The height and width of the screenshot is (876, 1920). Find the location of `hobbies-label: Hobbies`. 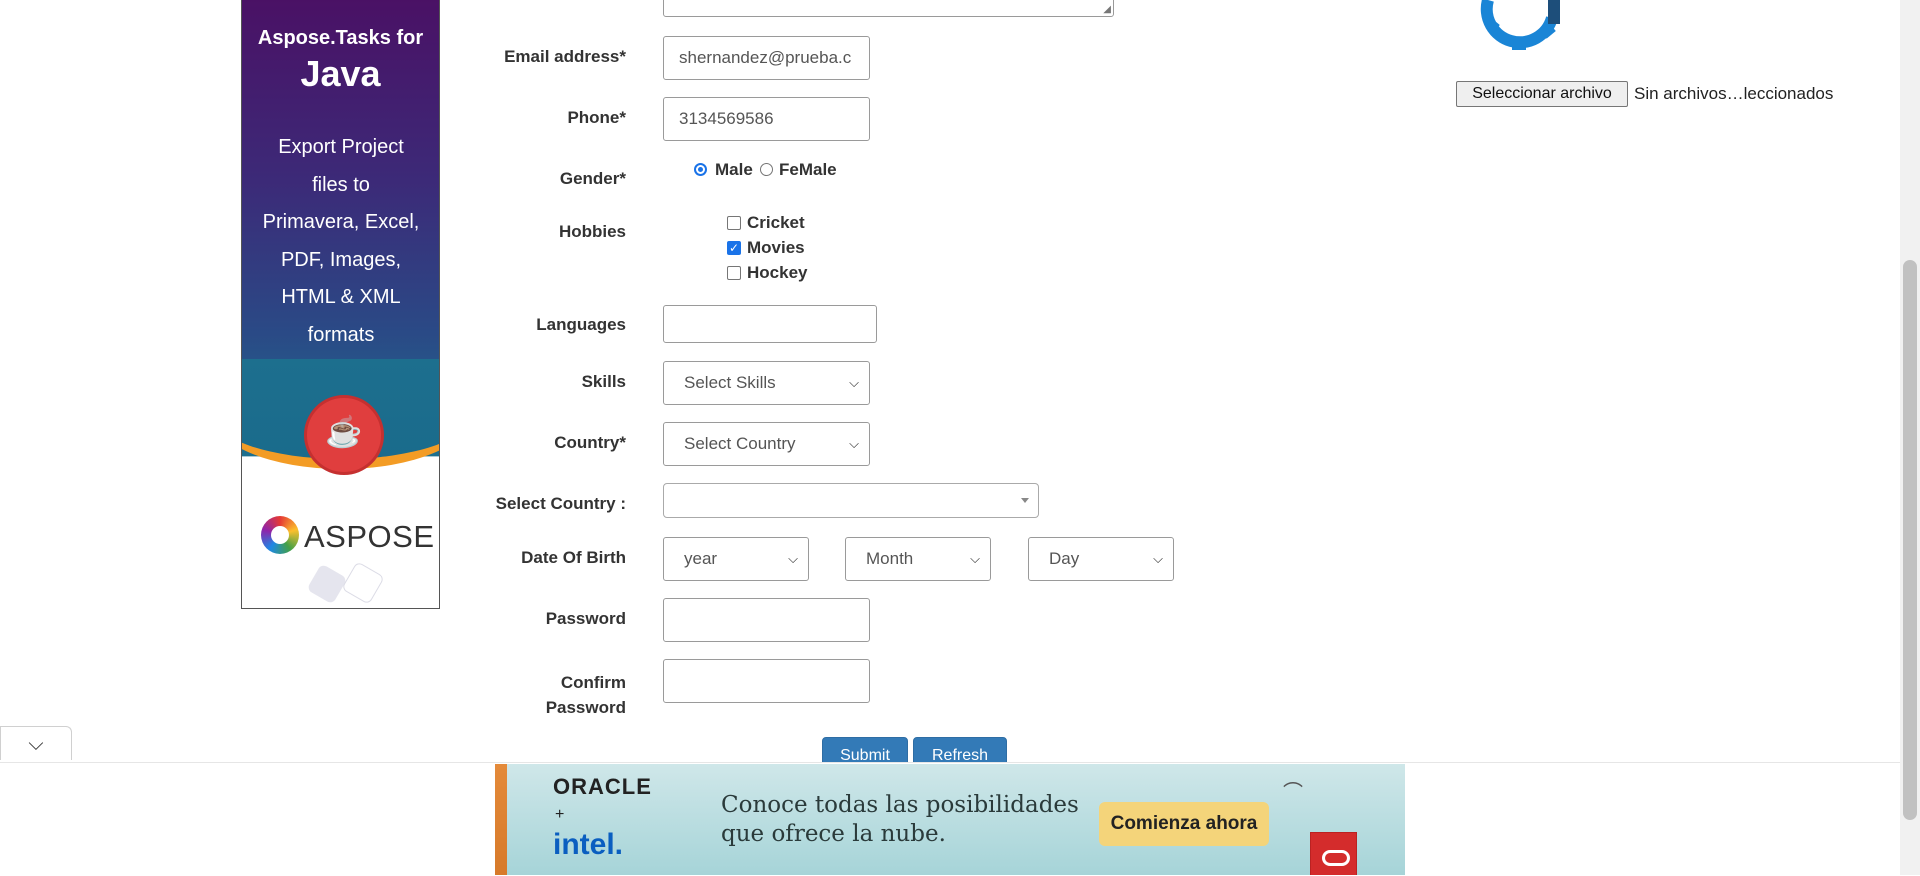

hobbies-label: Hobbies is located at coordinates (592, 231).